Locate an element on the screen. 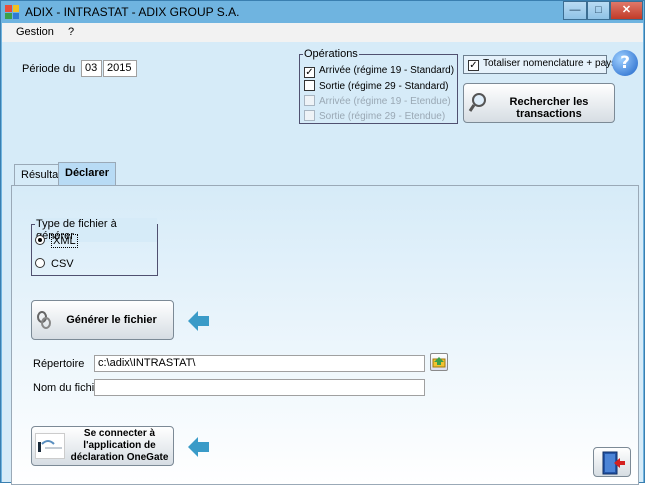 This screenshot has width=645, height=485. totaliser-checkbox: ✓ Totaliser nomenclature + pays is located at coordinates (539, 64).